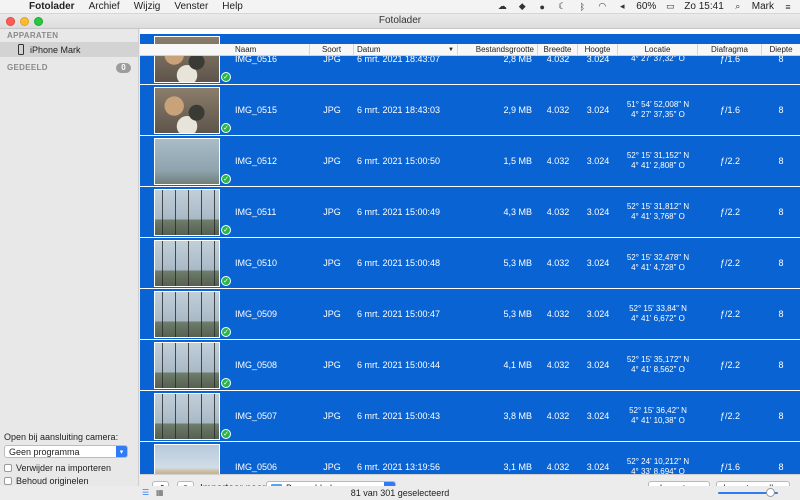 Image resolution: width=800 pixels, height=500 pixels. Describe the element at coordinates (256, 161) in the screenshot. I see `cell-name: IMG_0512` at that location.